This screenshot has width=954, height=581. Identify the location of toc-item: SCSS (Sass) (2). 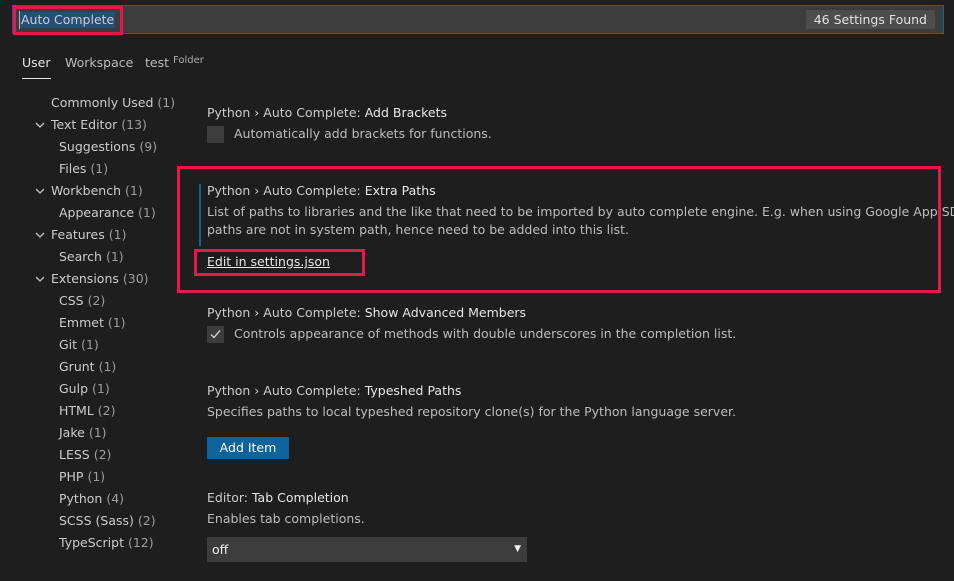
(107, 521).